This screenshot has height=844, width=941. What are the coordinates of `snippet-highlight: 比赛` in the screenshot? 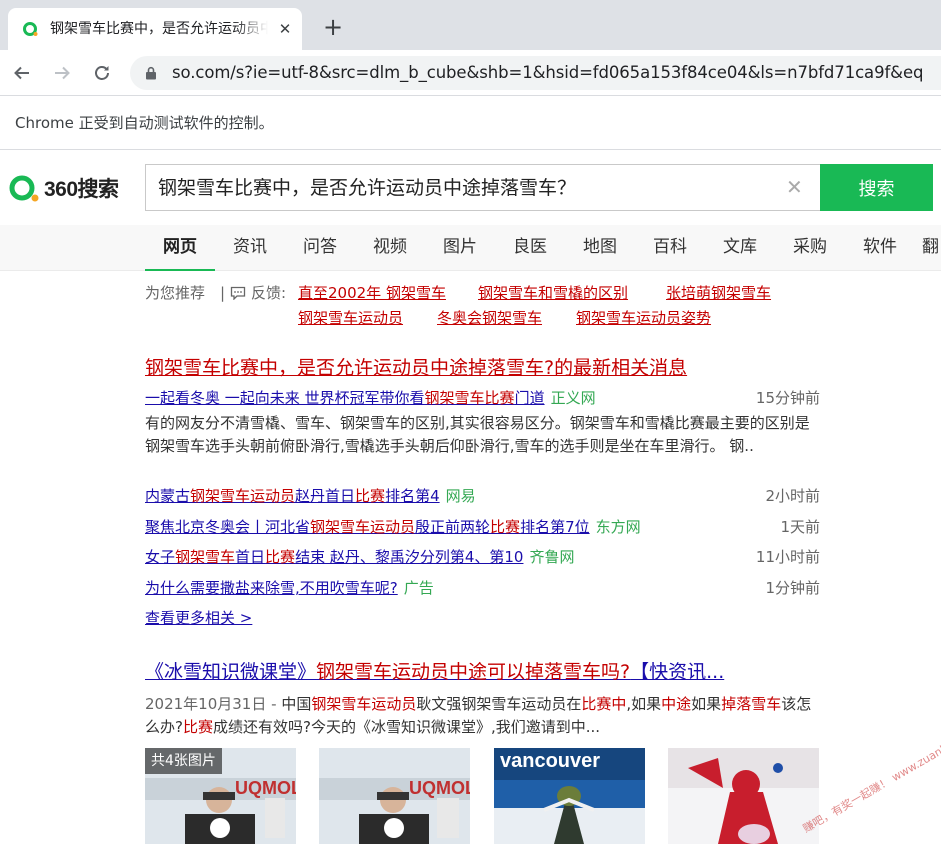 It's located at (197, 727).